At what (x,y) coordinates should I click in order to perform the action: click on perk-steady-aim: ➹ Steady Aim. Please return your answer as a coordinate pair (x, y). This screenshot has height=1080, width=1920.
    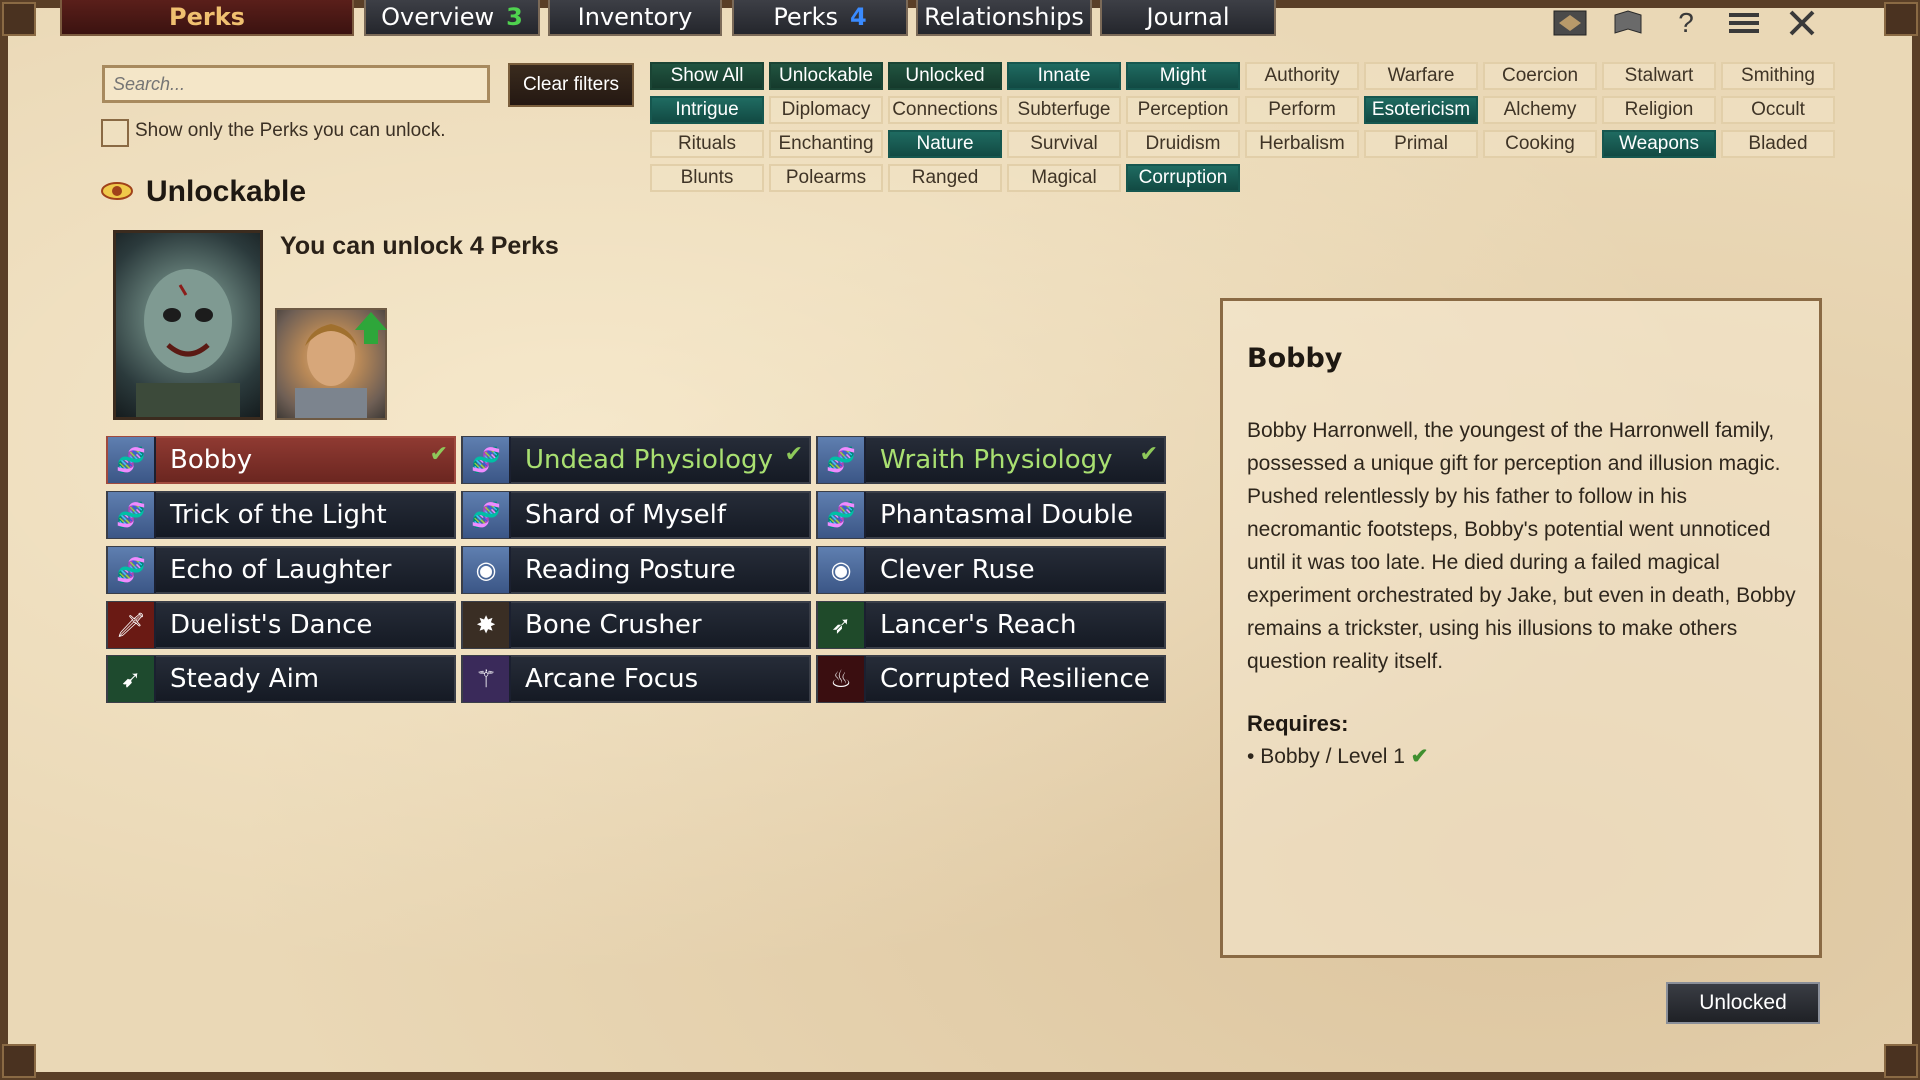
    Looking at the image, I should click on (281, 679).